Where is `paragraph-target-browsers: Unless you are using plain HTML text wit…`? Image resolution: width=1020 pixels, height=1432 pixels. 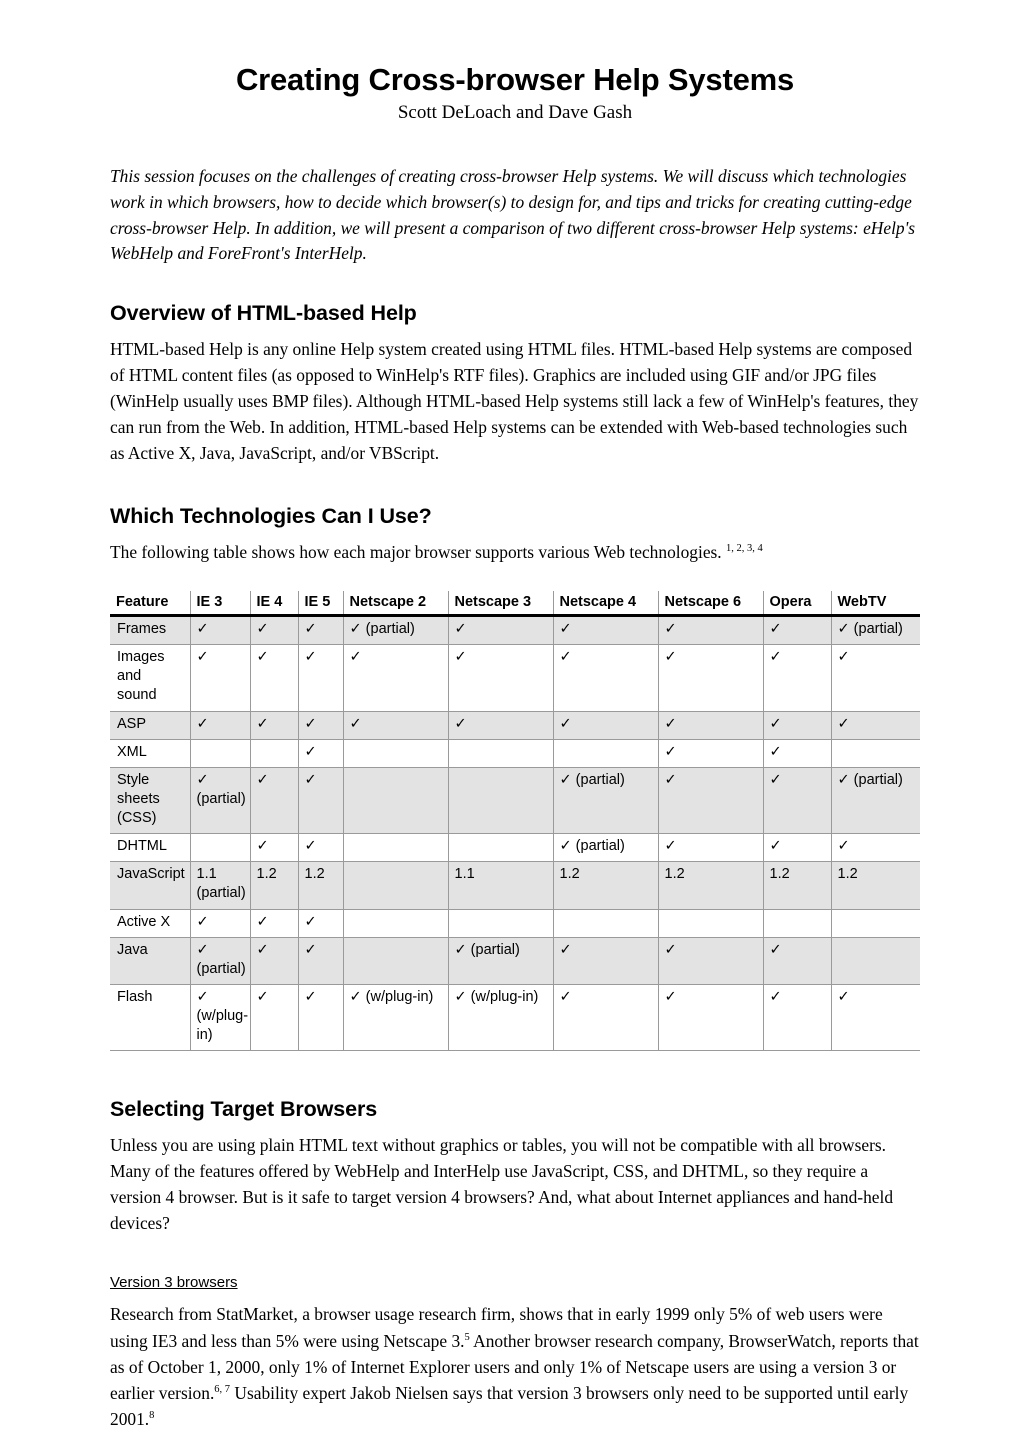 paragraph-target-browsers: Unless you are using plain HTML text wit… is located at coordinates (502, 1184).